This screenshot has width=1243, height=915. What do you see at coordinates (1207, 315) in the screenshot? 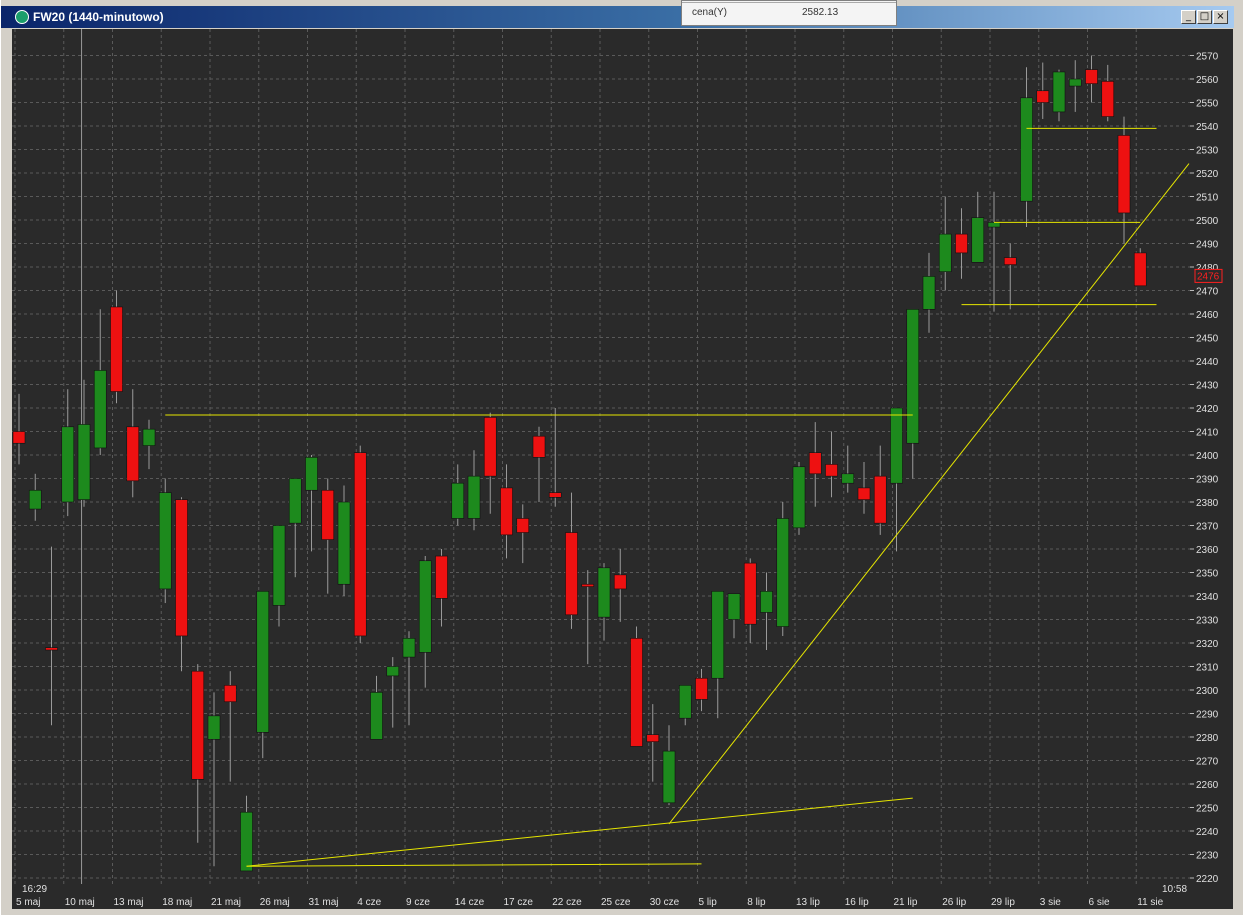
I see `y-tick-label: 2460` at bounding box center [1207, 315].